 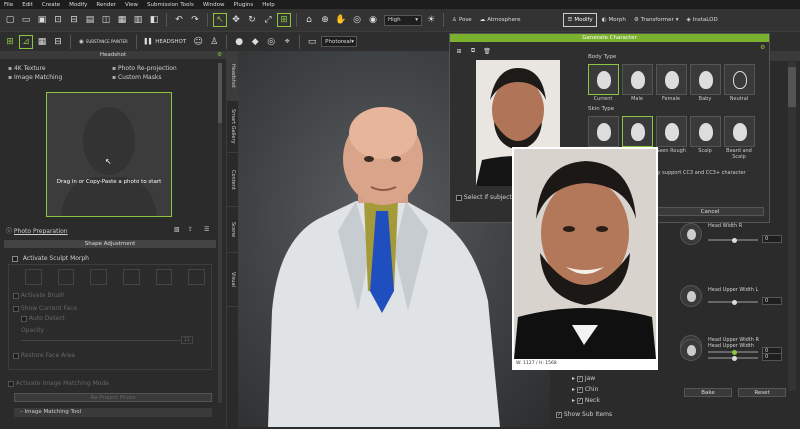 I want to click on transformer-button: ⚙ Transformer ▾, so click(x=656, y=20).